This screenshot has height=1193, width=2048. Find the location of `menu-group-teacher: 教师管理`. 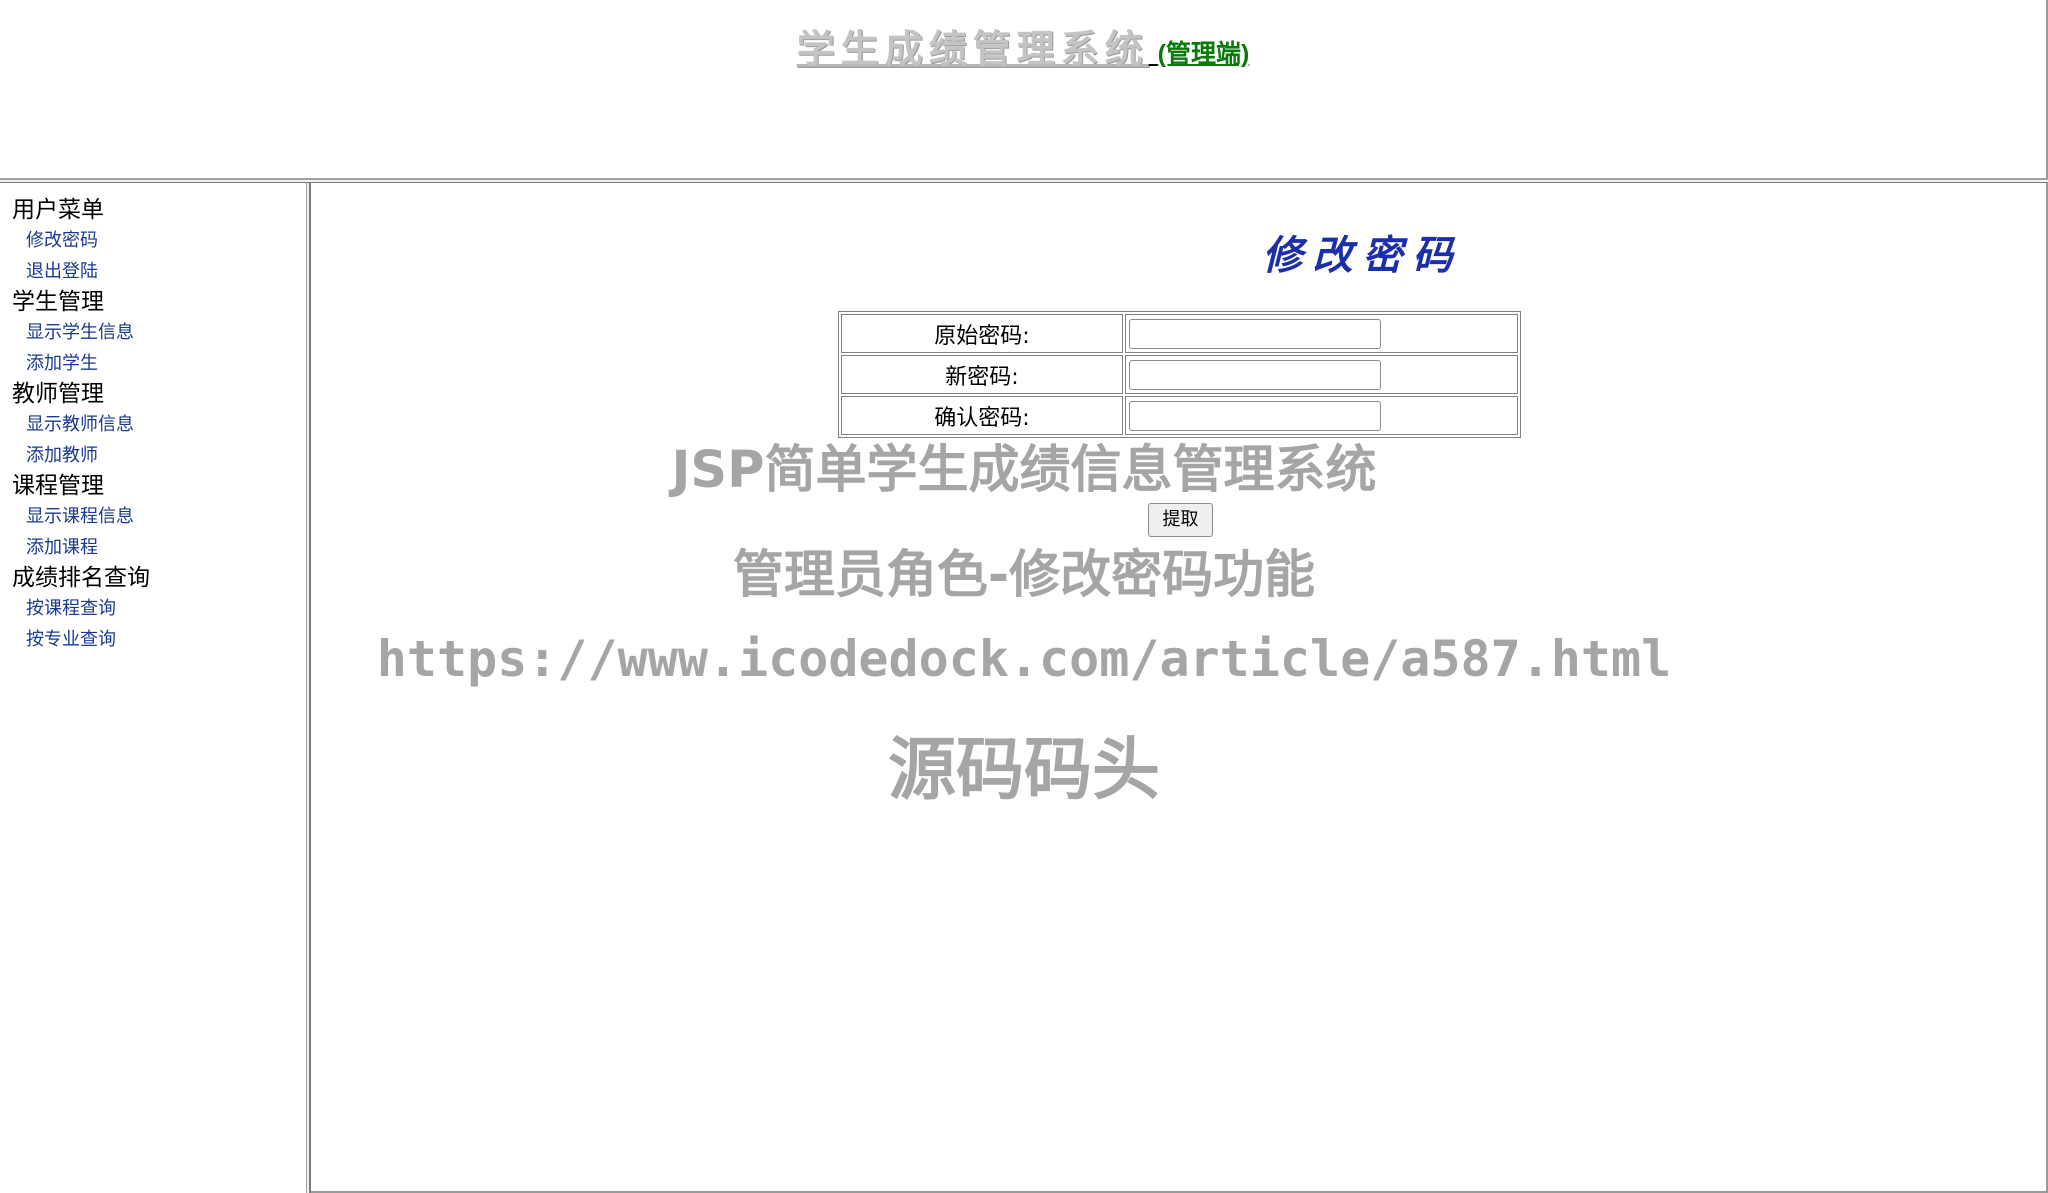

menu-group-teacher: 教师管理 is located at coordinates (58, 394).